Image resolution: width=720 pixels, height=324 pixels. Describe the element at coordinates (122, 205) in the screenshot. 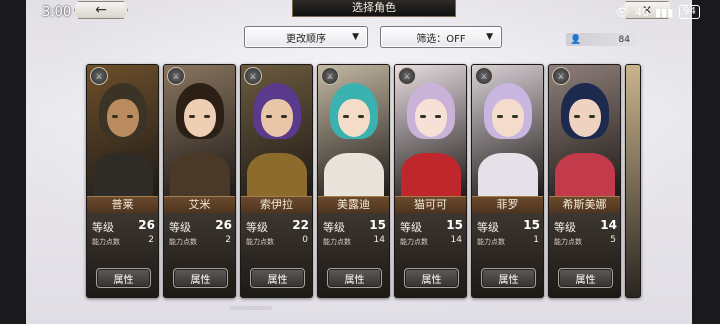

I see `character-name: 普莱` at that location.